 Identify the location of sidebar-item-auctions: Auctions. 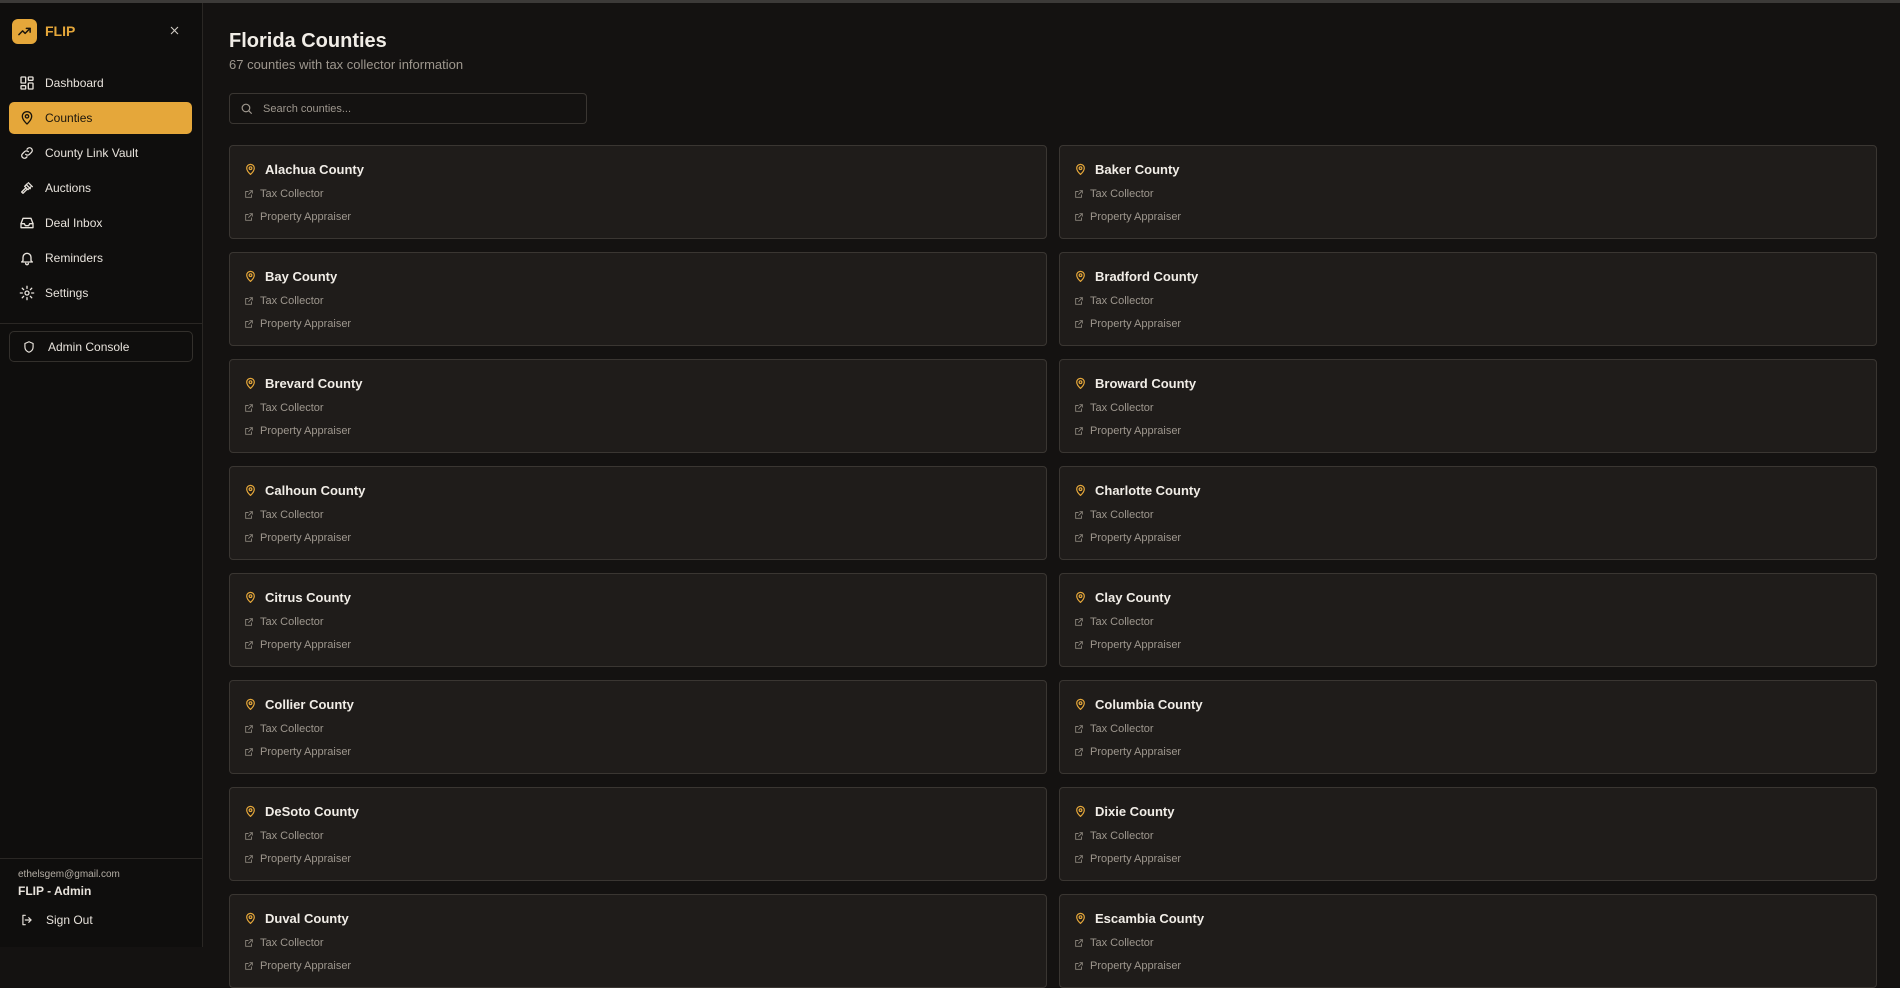
(100, 188).